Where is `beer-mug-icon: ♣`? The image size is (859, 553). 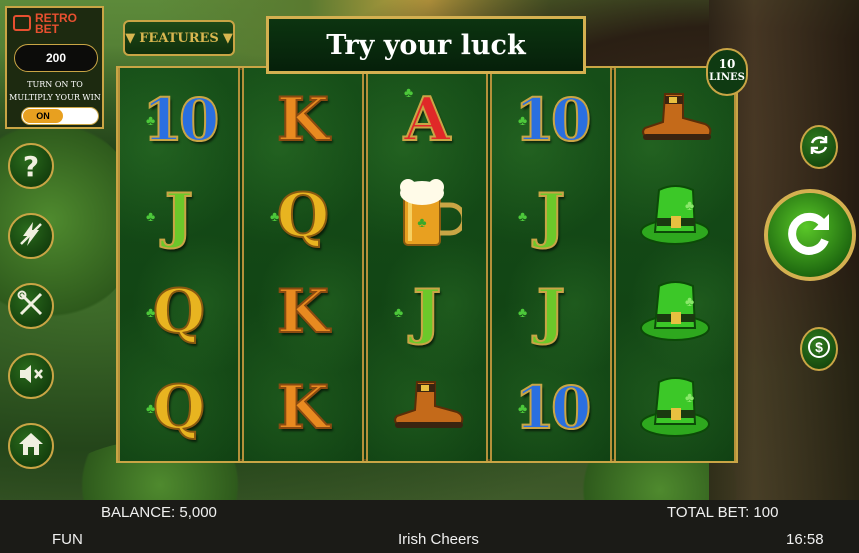
beer-mug-icon: ♣ is located at coordinates (429, 216).